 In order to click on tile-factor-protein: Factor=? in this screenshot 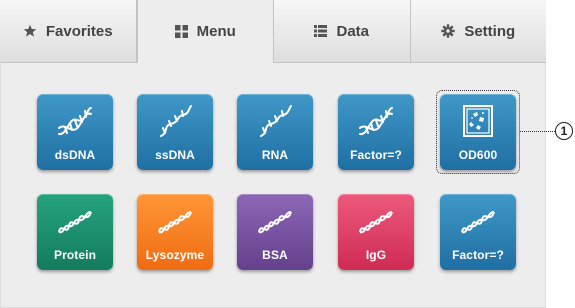, I will do `click(478, 232)`.